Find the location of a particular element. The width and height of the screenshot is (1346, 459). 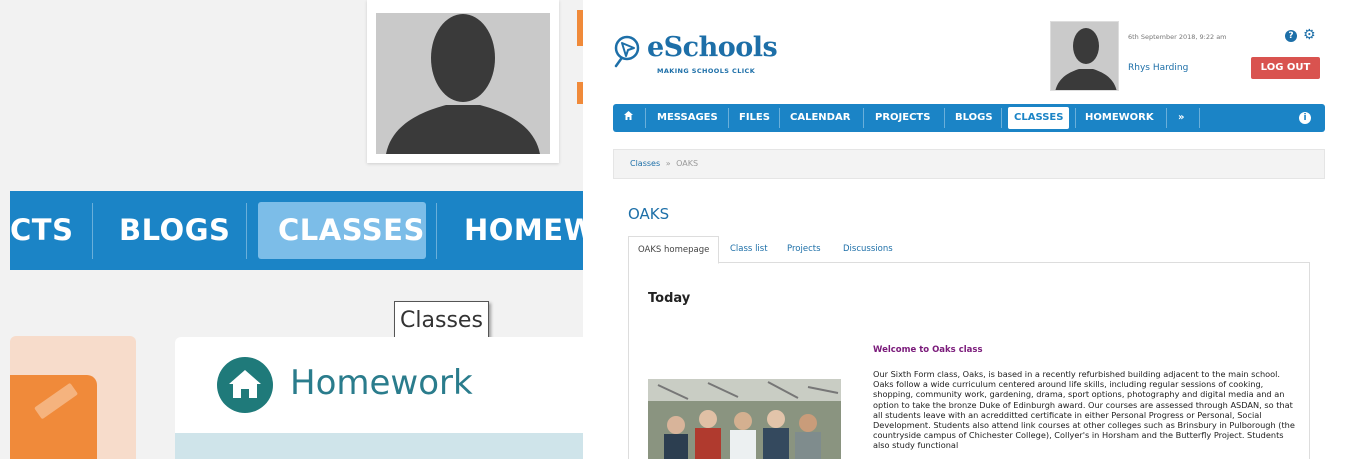

classes-tooltip: Classes is located at coordinates (441, 320).